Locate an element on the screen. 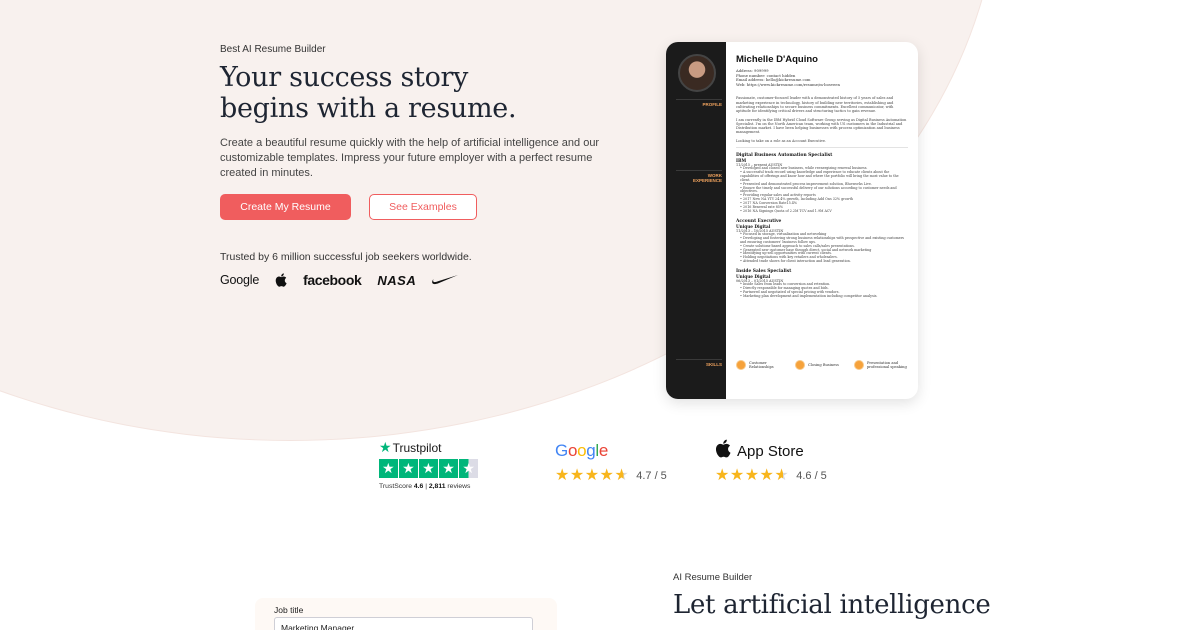  job-title-input is located at coordinates (403, 623).